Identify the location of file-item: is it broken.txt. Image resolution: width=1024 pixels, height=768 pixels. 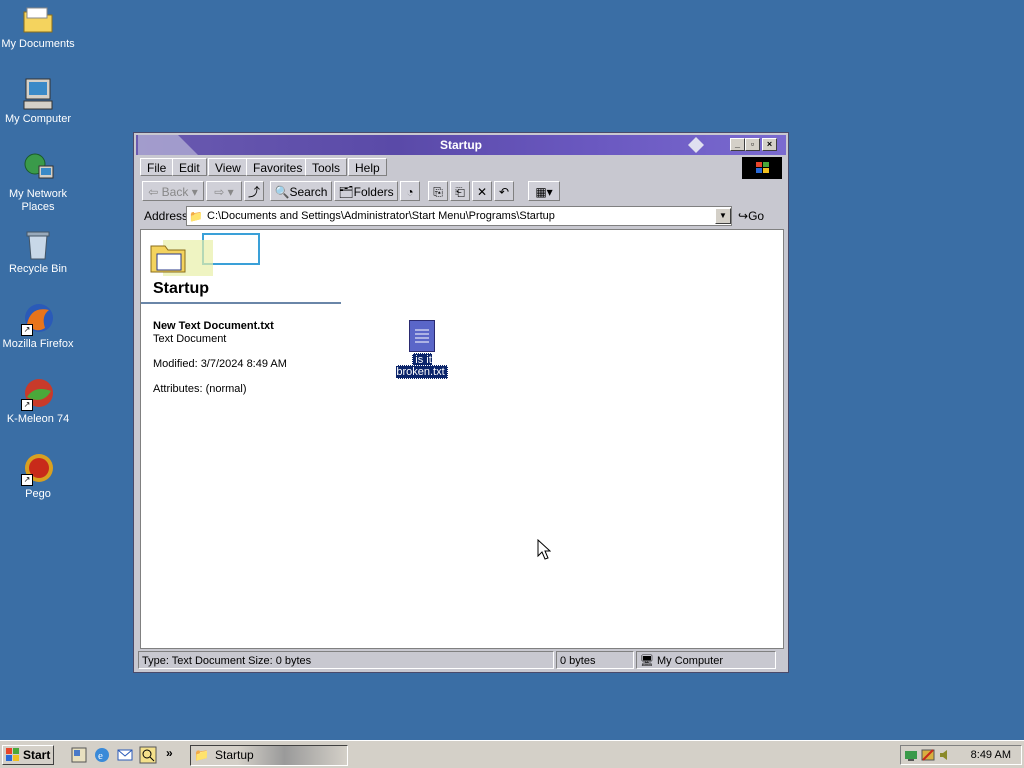
(422, 349).